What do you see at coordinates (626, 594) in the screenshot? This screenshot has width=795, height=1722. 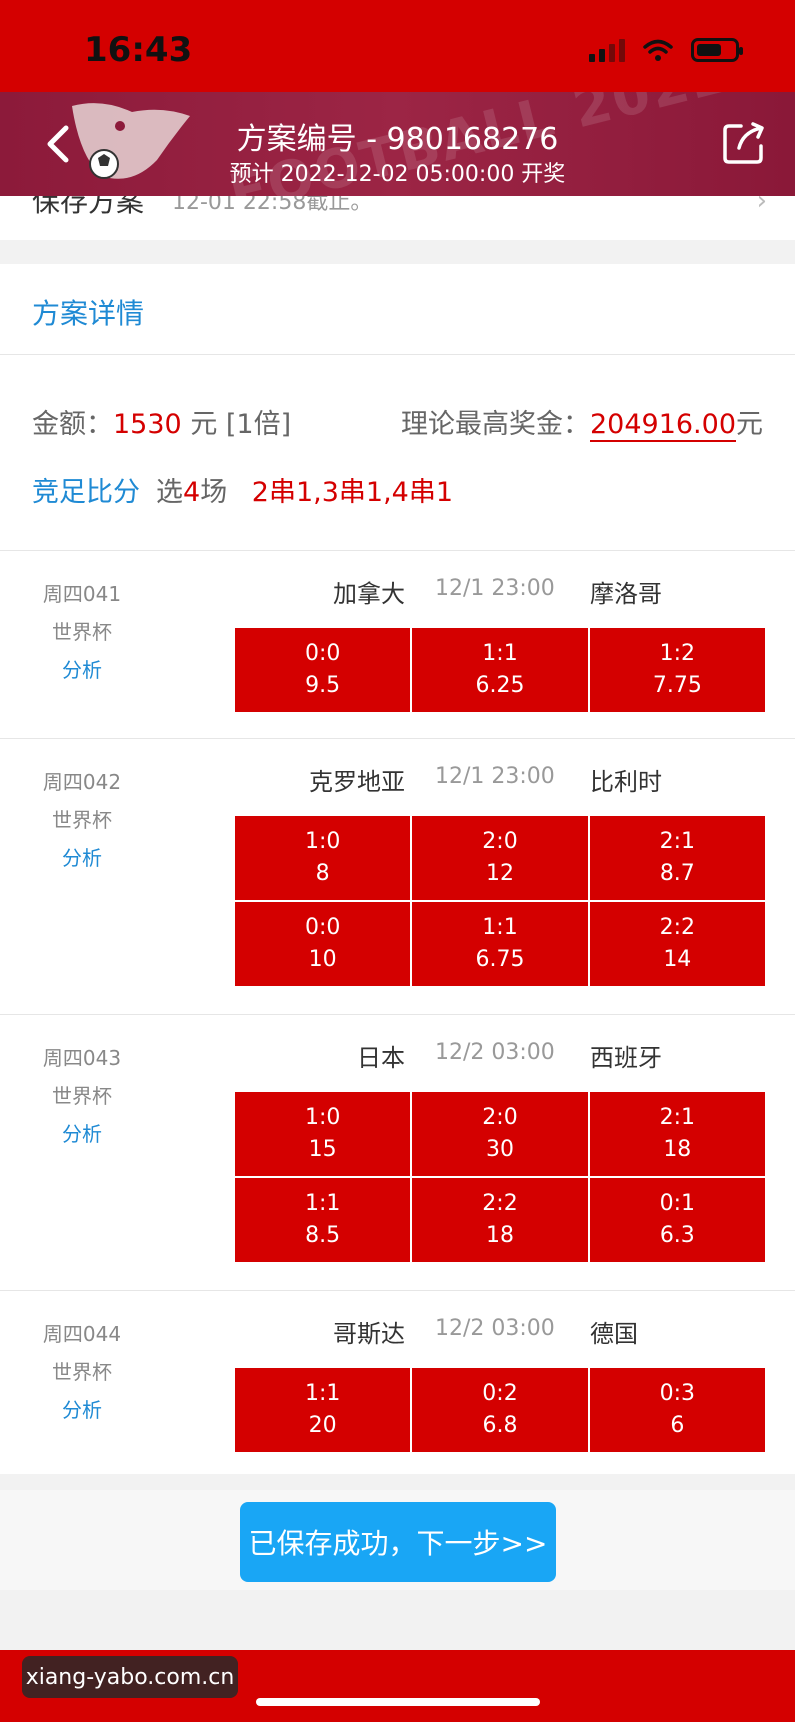 I see `away-team: 摩洛哥` at bounding box center [626, 594].